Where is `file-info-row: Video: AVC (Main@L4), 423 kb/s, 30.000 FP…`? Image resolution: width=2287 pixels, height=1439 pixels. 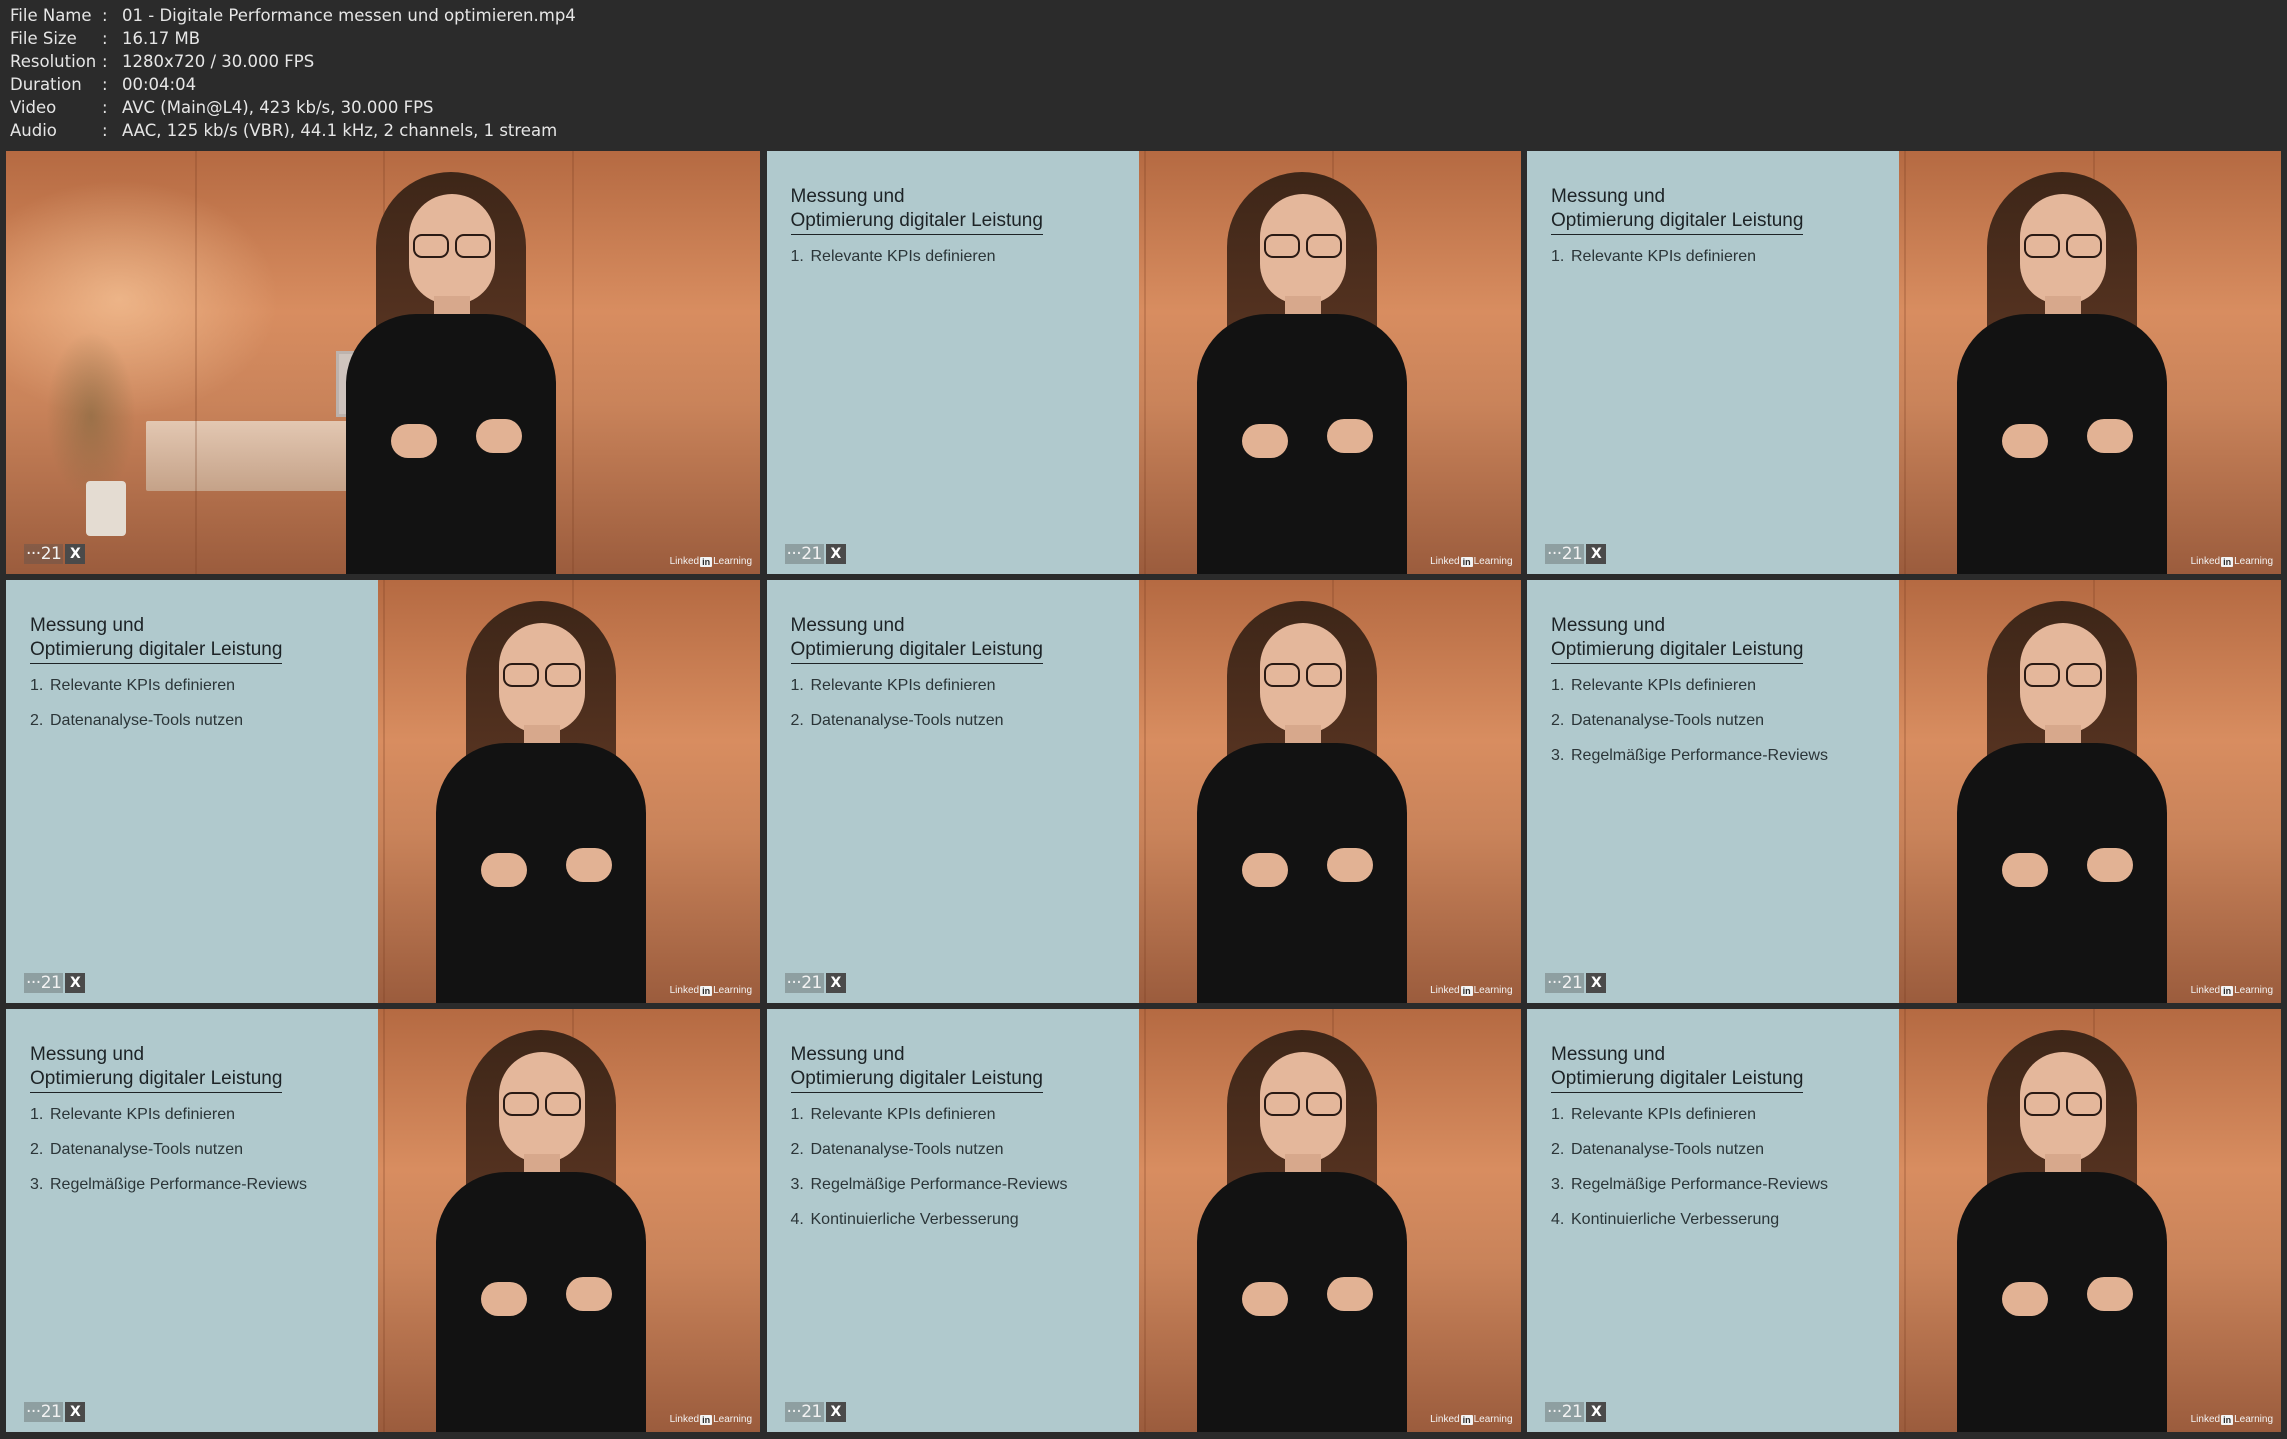
file-info-row: Video: AVC (Main@L4), 423 kb/s, 30.000 FP… is located at coordinates (222, 107).